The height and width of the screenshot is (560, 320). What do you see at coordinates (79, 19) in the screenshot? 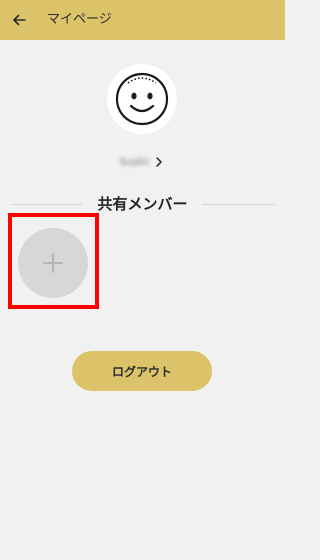
I see `page-title: マイページ` at bounding box center [79, 19].